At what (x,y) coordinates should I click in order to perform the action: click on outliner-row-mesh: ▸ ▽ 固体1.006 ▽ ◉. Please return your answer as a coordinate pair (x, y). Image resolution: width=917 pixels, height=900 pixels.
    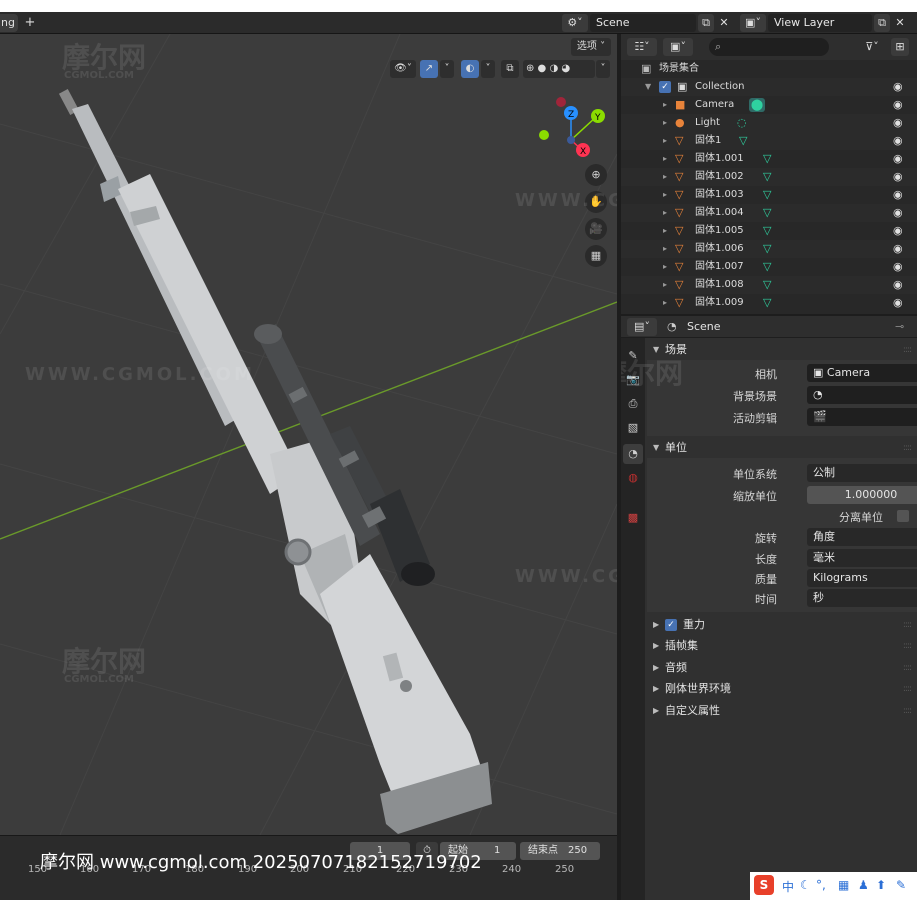
    Looking at the image, I should click on (769, 249).